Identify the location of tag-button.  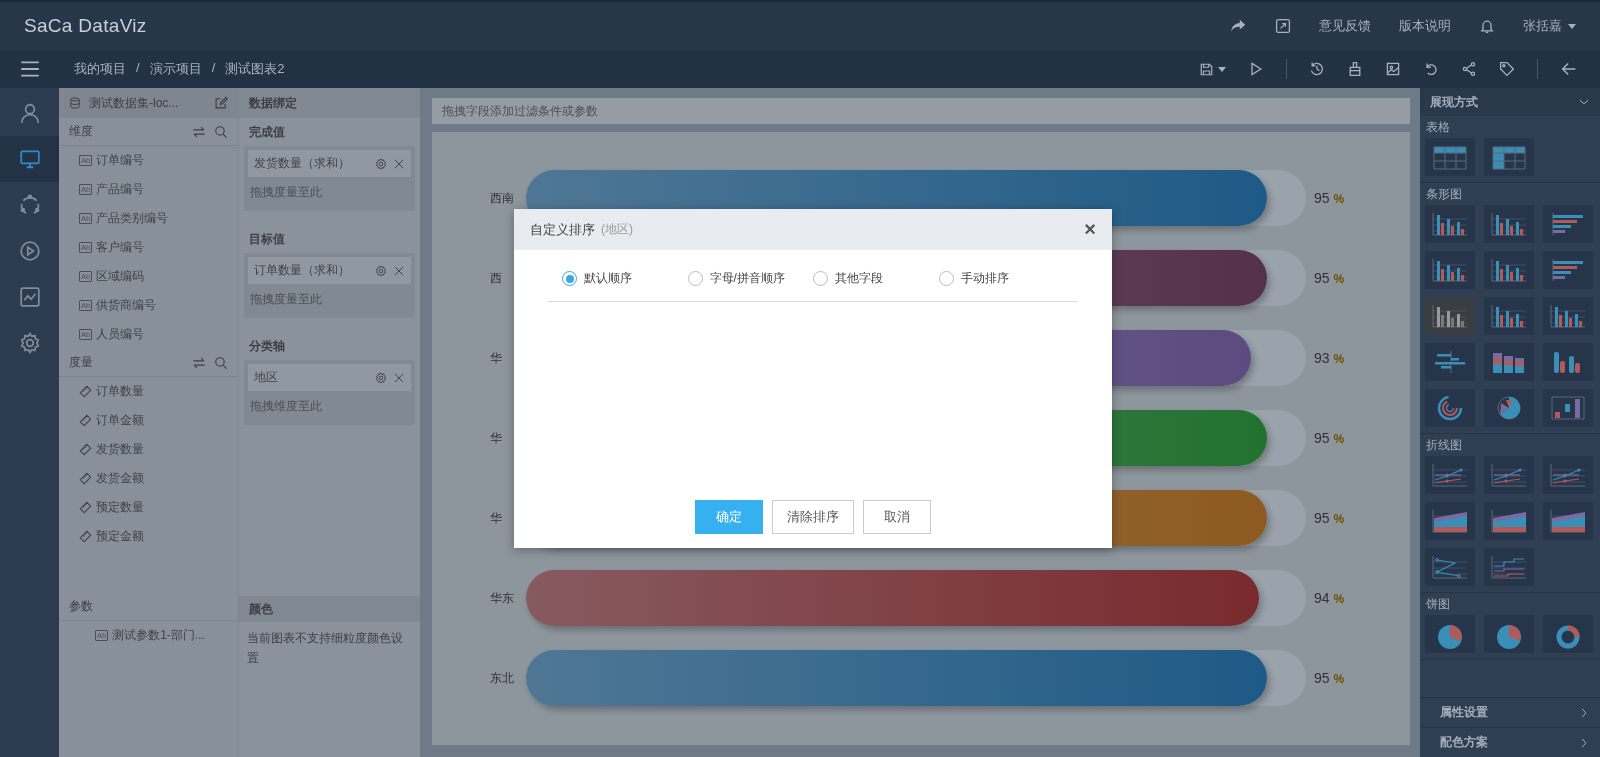
(1507, 69).